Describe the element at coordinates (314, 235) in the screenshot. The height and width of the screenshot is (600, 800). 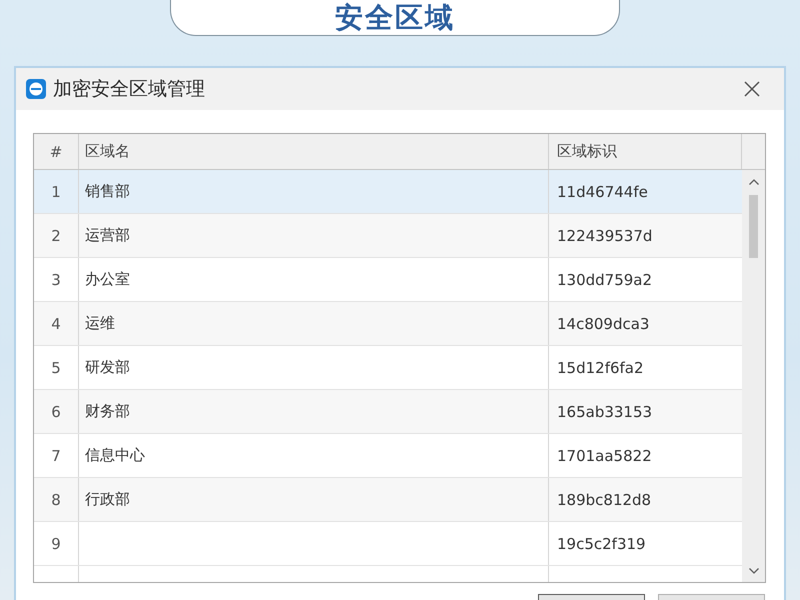
I see `table-cell: 运营部` at that location.